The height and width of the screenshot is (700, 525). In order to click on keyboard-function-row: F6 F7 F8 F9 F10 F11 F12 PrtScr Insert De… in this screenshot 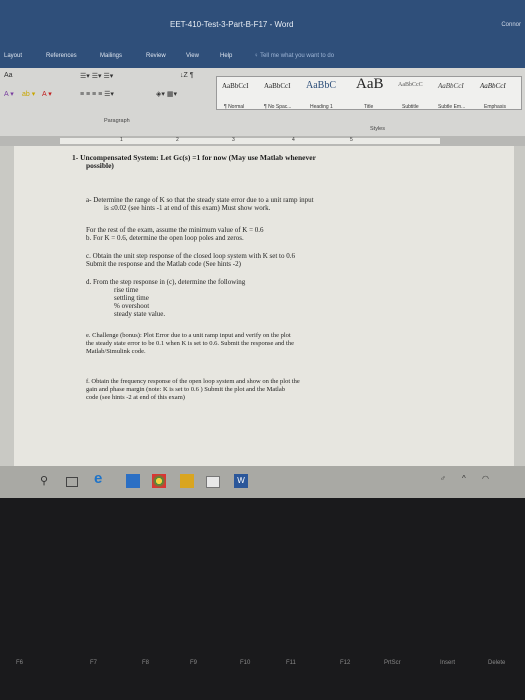, I will do `click(262, 680)`.